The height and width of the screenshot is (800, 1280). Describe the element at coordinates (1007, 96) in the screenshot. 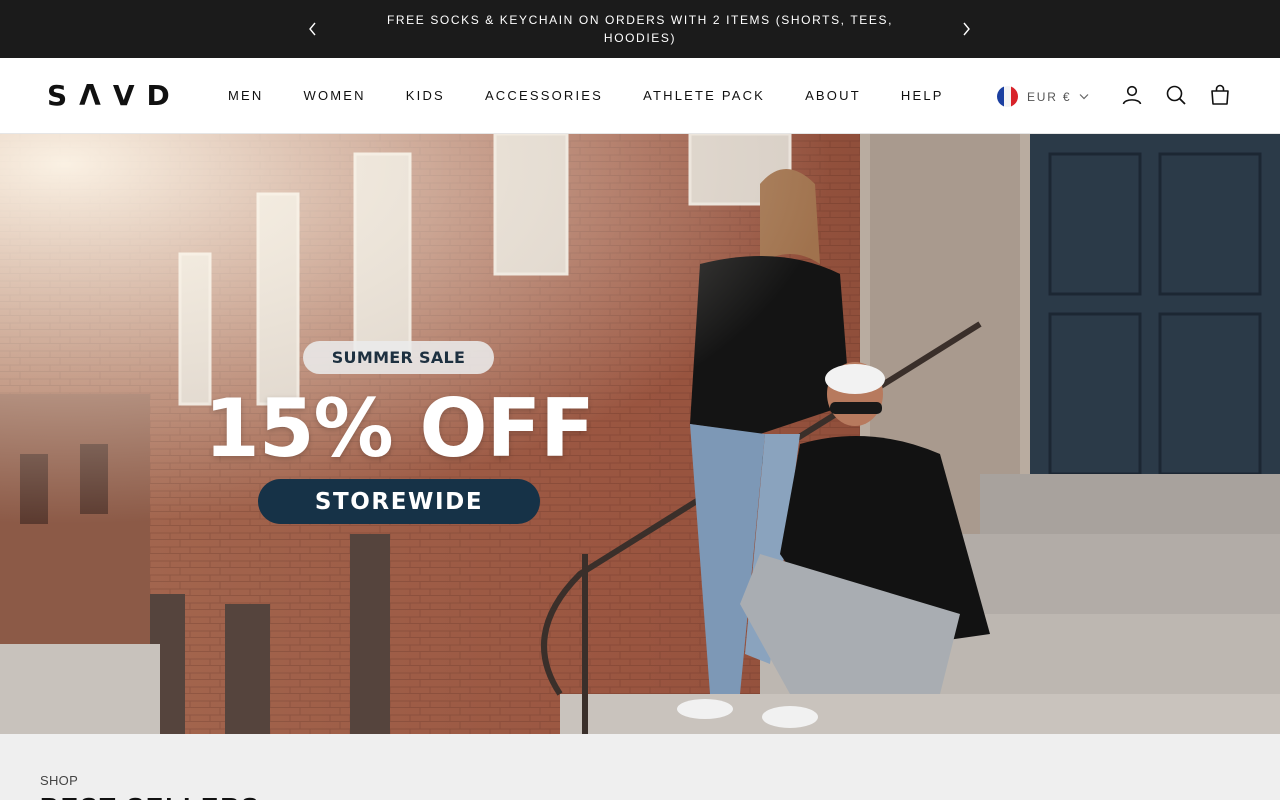

I see `france-flag-icon` at that location.